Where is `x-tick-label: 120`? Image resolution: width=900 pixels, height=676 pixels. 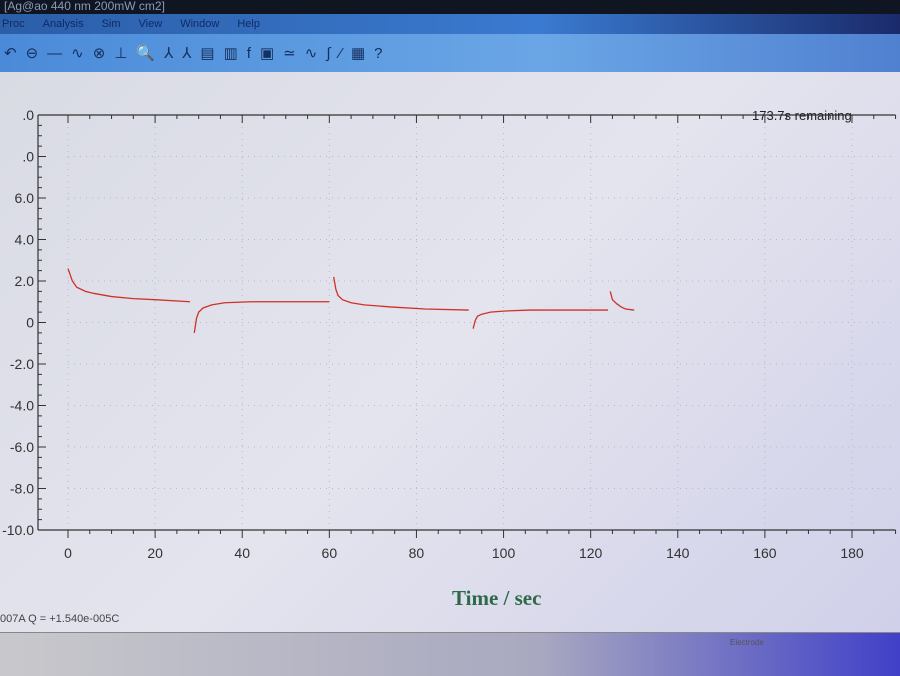 x-tick-label: 120 is located at coordinates (591, 553).